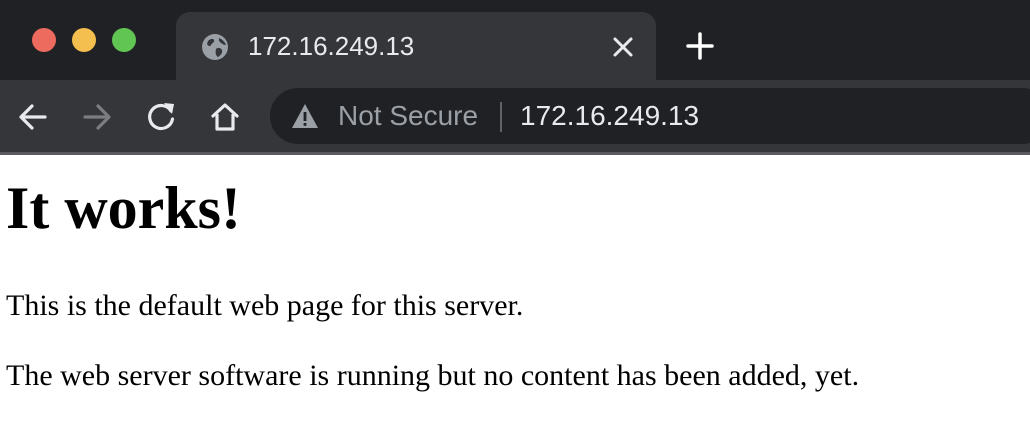 The height and width of the screenshot is (426, 1030). What do you see at coordinates (123, 208) in the screenshot?
I see `page-heading: It works!` at bounding box center [123, 208].